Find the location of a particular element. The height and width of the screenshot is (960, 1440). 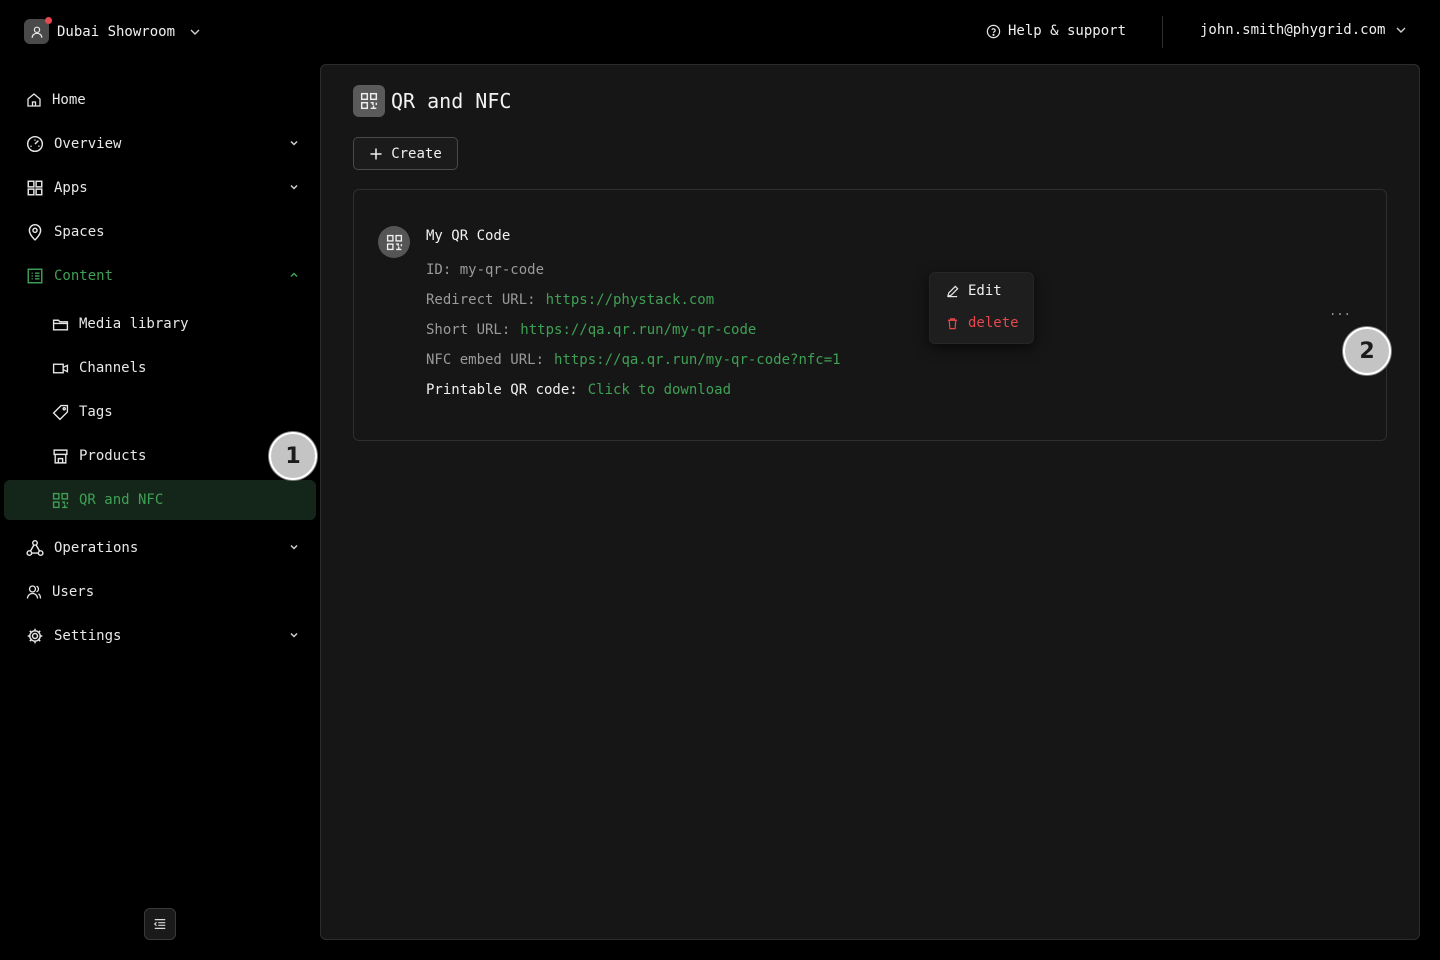

sidebar-item-qr-and-nfc: QR and NFC is located at coordinates (172, 500).